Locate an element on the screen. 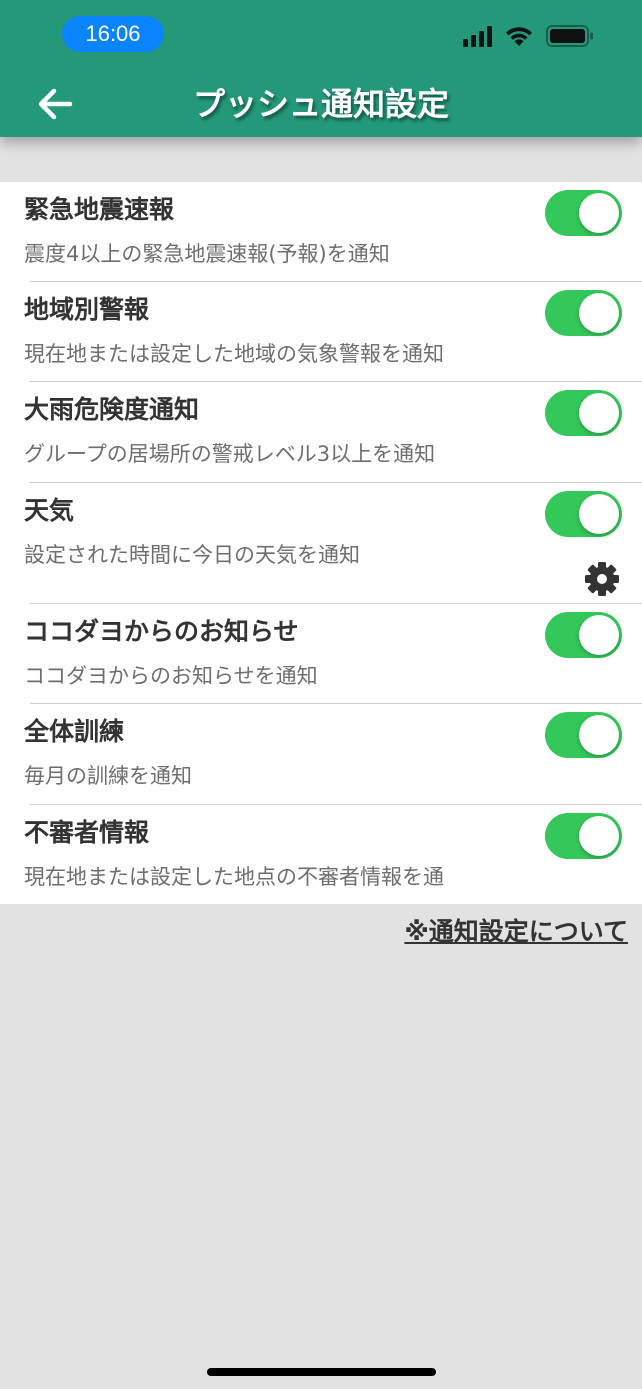  home-indicator is located at coordinates (321, 1372).